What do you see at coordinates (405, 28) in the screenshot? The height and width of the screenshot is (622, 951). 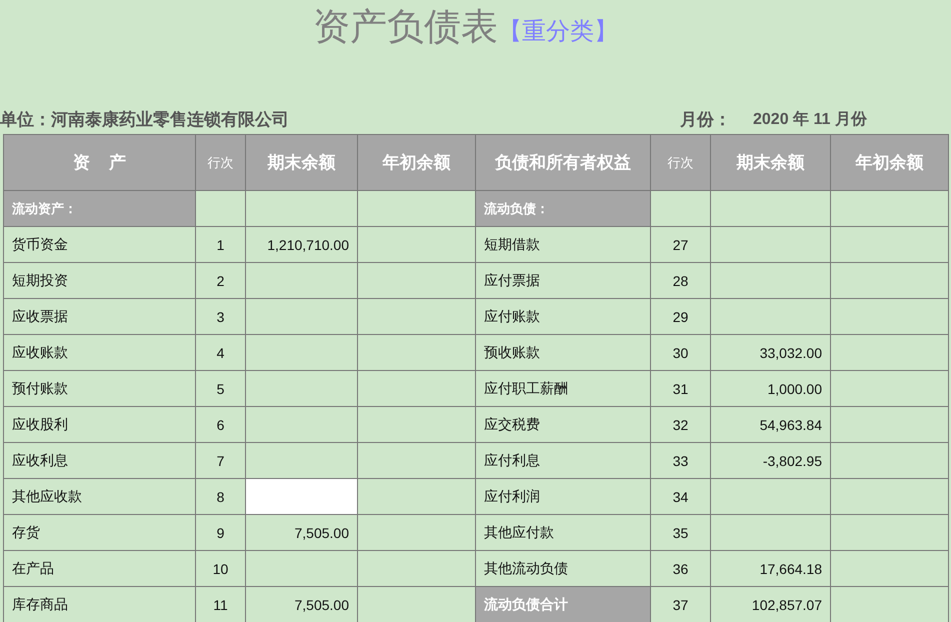 I see `report-title: 资产负债表` at bounding box center [405, 28].